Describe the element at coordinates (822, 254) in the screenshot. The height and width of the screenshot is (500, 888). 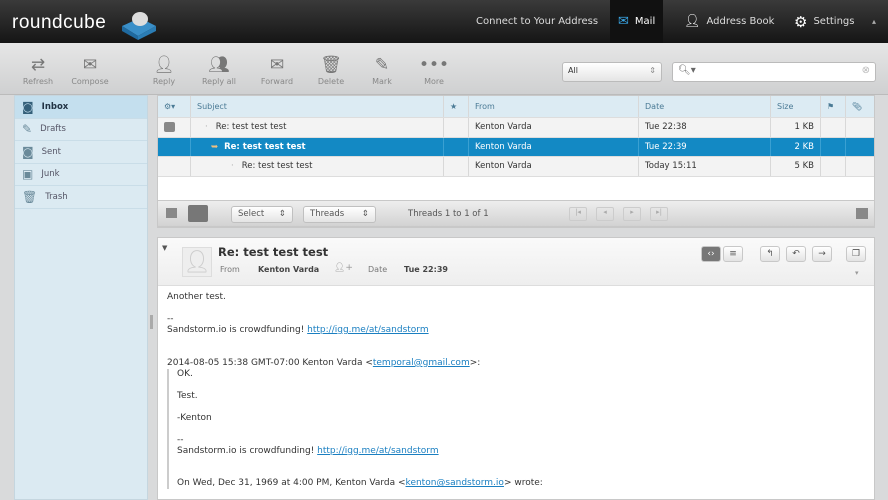
I see `forward-icon: →` at that location.